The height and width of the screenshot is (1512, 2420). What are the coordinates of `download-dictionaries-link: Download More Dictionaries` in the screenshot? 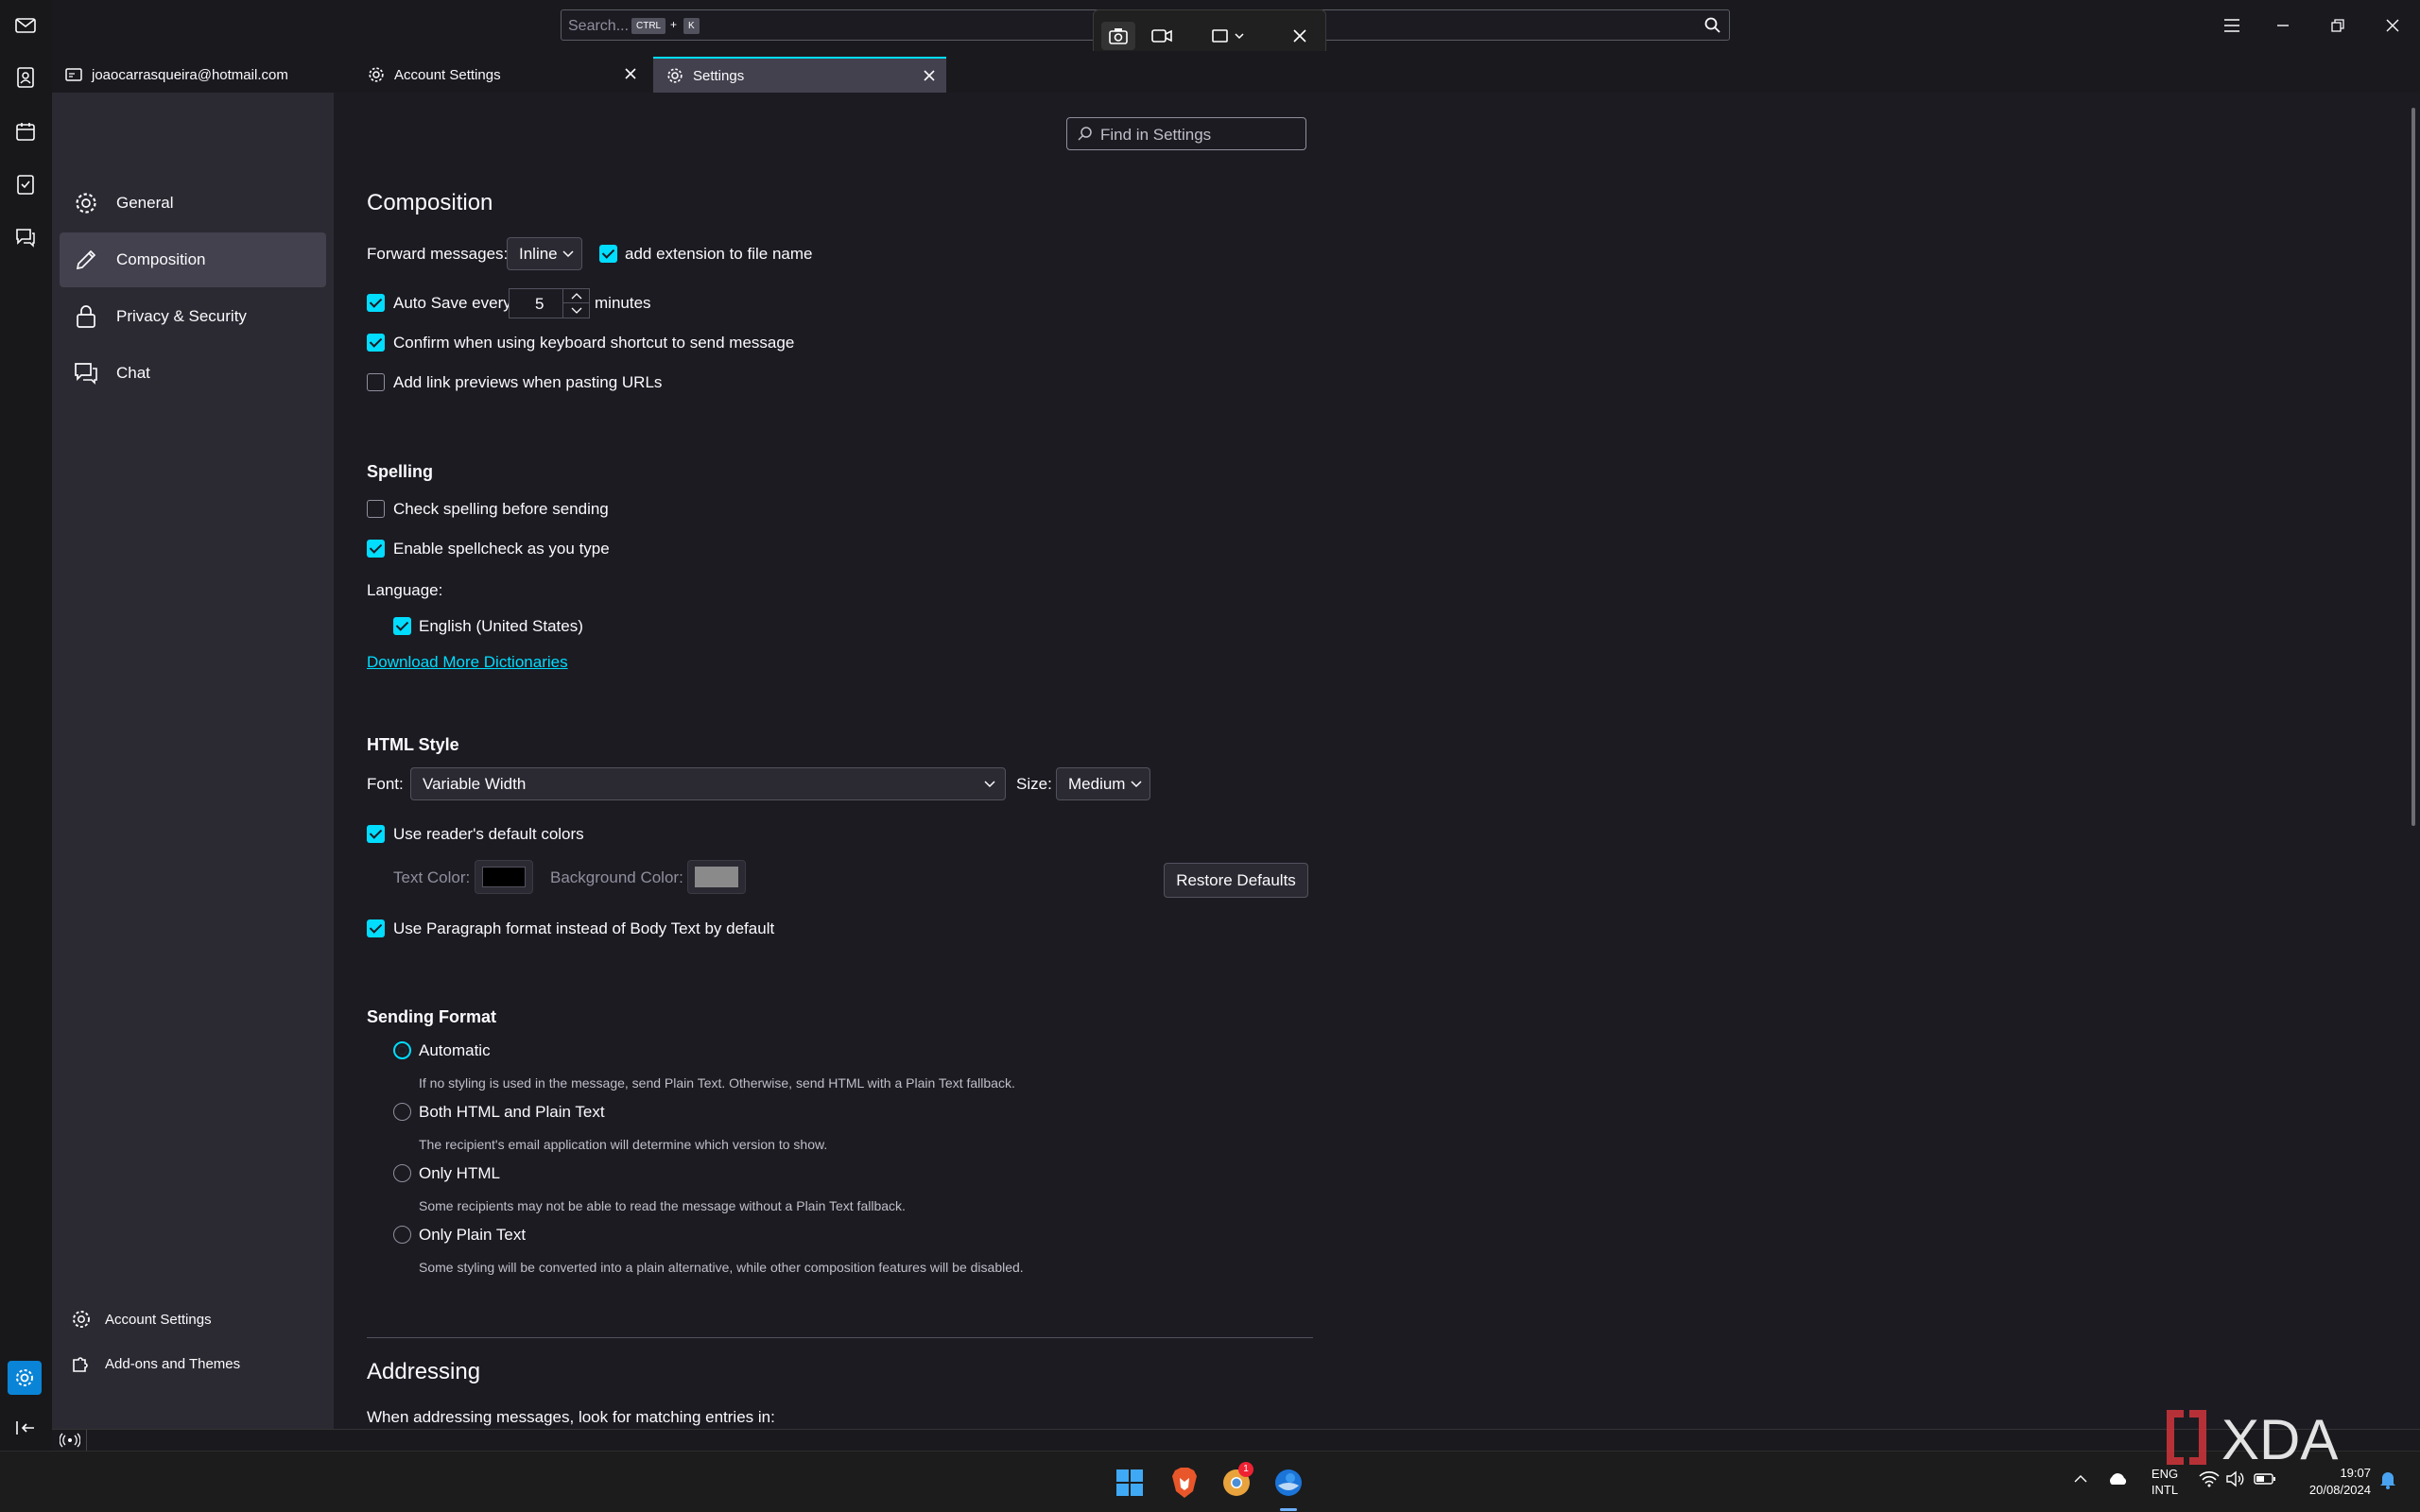 It's located at (467, 662).